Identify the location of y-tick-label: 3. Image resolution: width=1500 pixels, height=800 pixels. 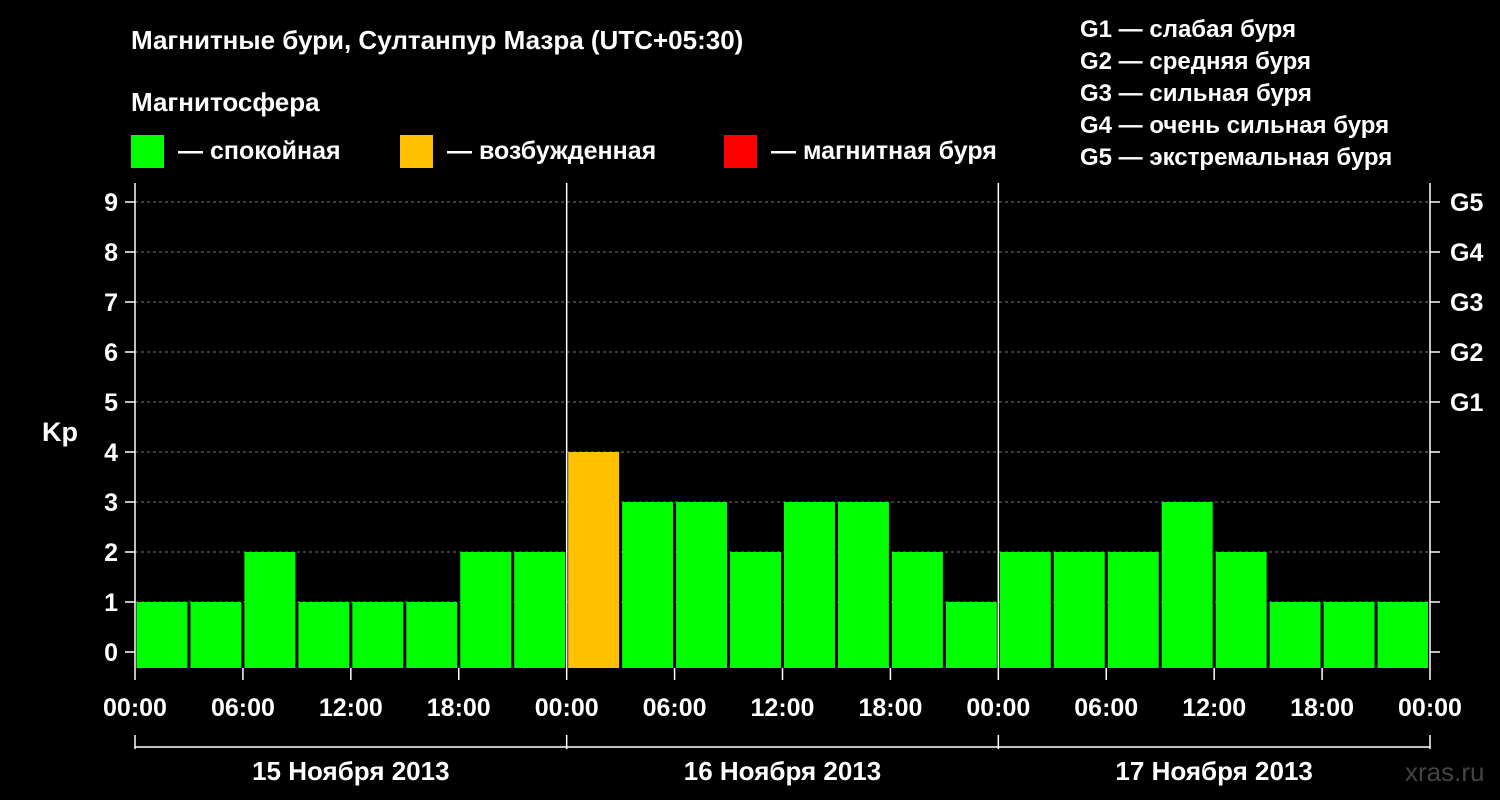
(111, 503).